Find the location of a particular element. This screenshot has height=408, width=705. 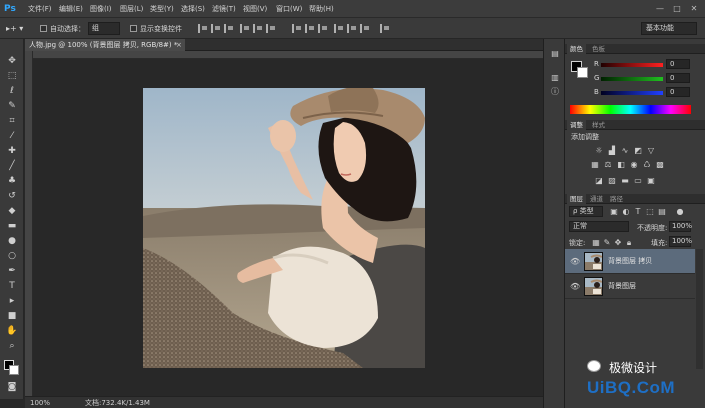

menu-select: 选择(S) is located at coordinates (193, 9).